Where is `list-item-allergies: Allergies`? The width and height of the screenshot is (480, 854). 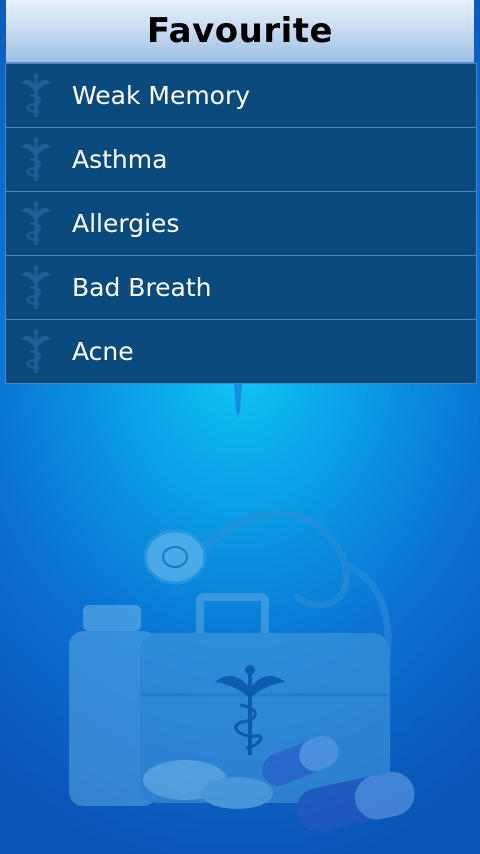
list-item-allergies: Allergies is located at coordinates (241, 223).